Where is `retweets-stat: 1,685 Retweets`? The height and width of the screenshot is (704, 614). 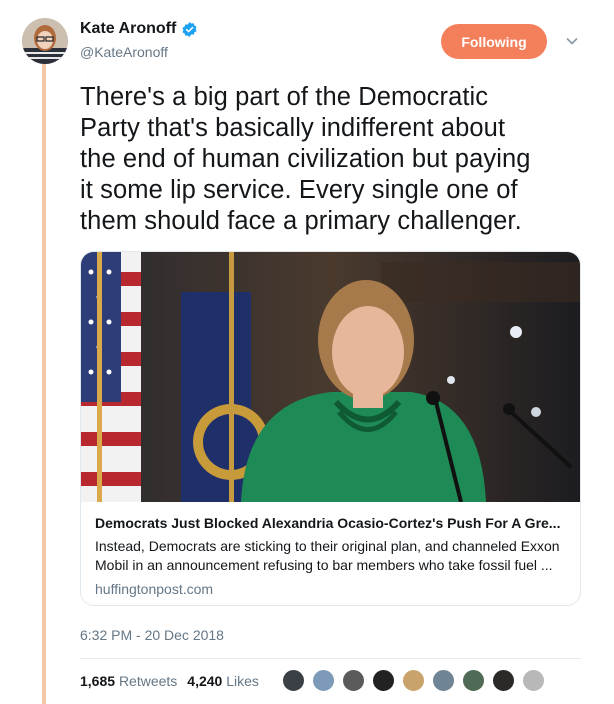
retweets-stat: 1,685 Retweets is located at coordinates (128, 681).